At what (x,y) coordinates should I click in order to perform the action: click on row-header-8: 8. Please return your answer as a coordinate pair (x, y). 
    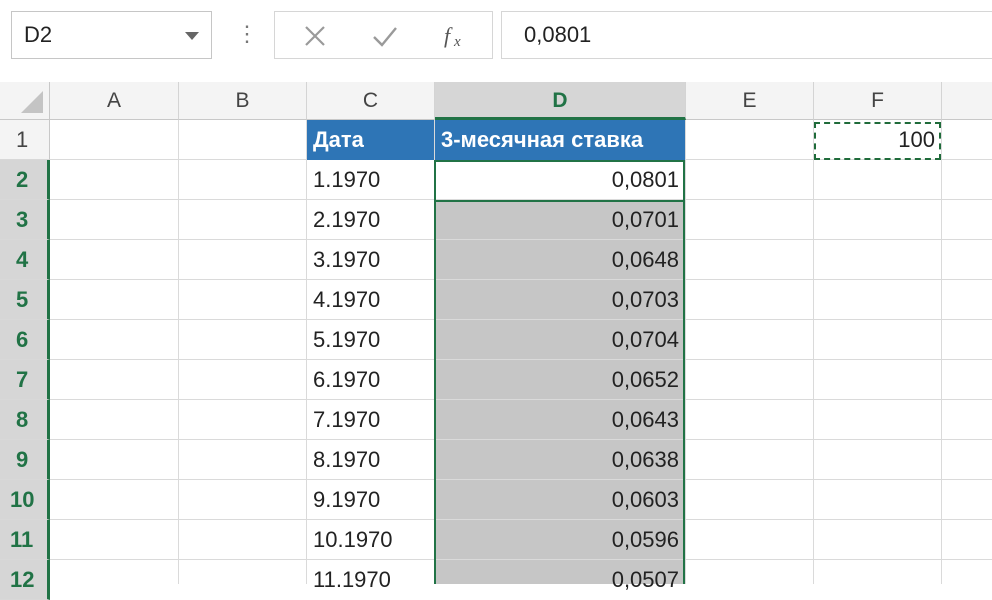
    Looking at the image, I should click on (25, 420).